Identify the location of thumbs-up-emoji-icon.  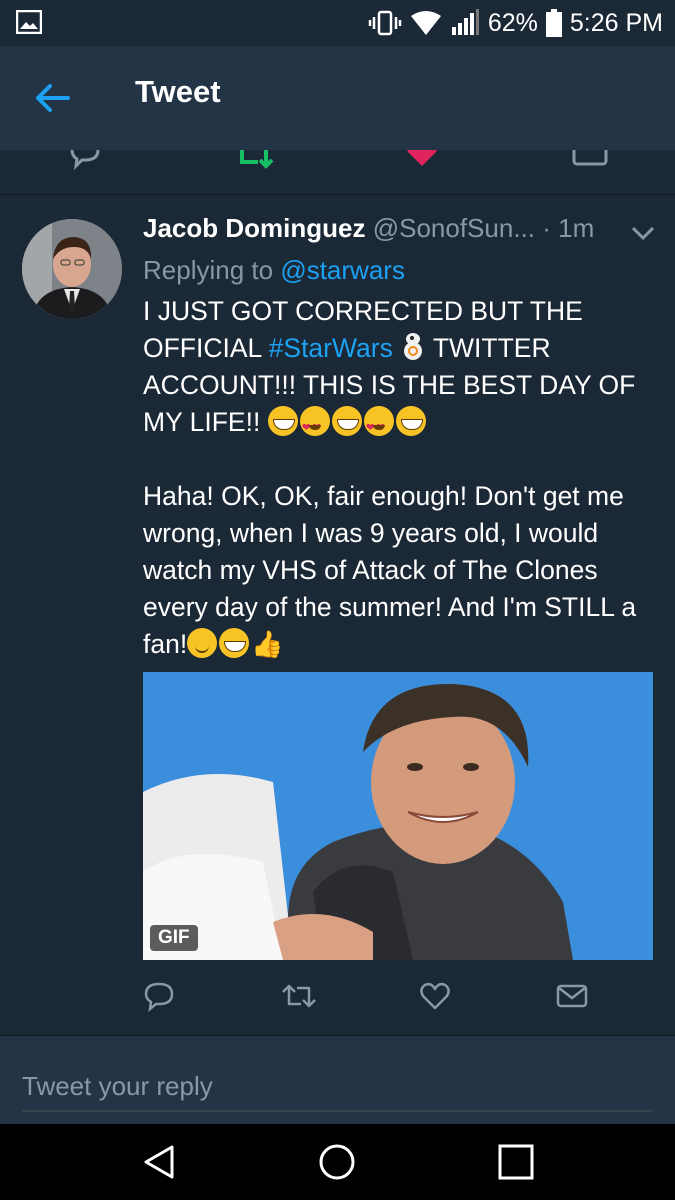
(267, 644).